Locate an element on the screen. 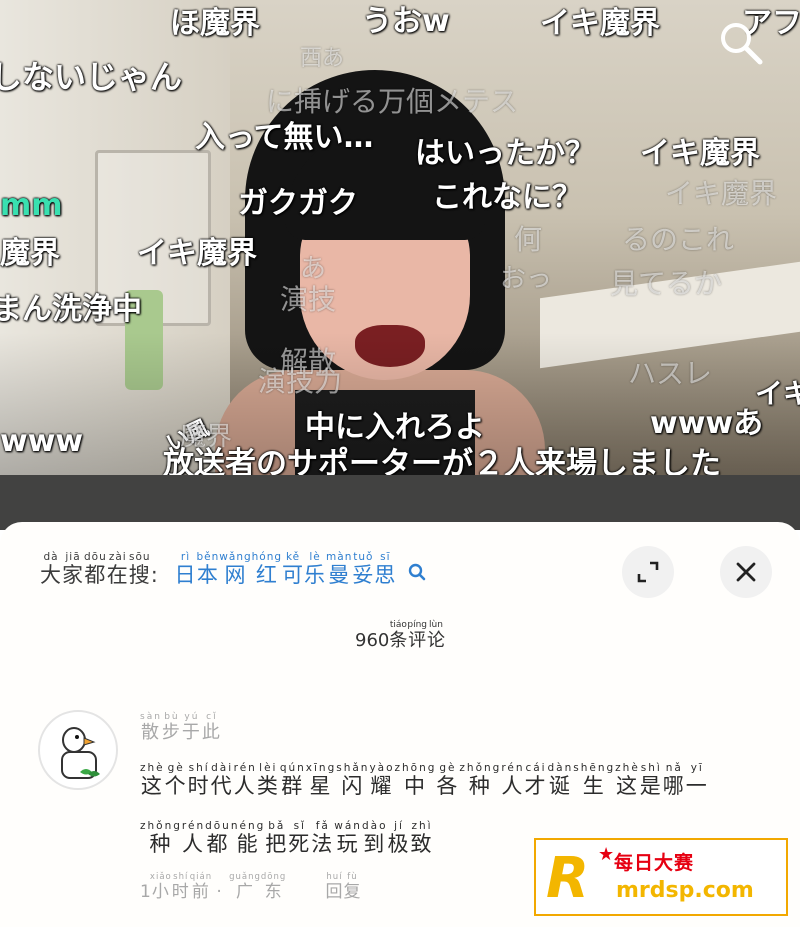 The width and height of the screenshot is (800, 927). danmaku-comment: www is located at coordinates (42, 441).